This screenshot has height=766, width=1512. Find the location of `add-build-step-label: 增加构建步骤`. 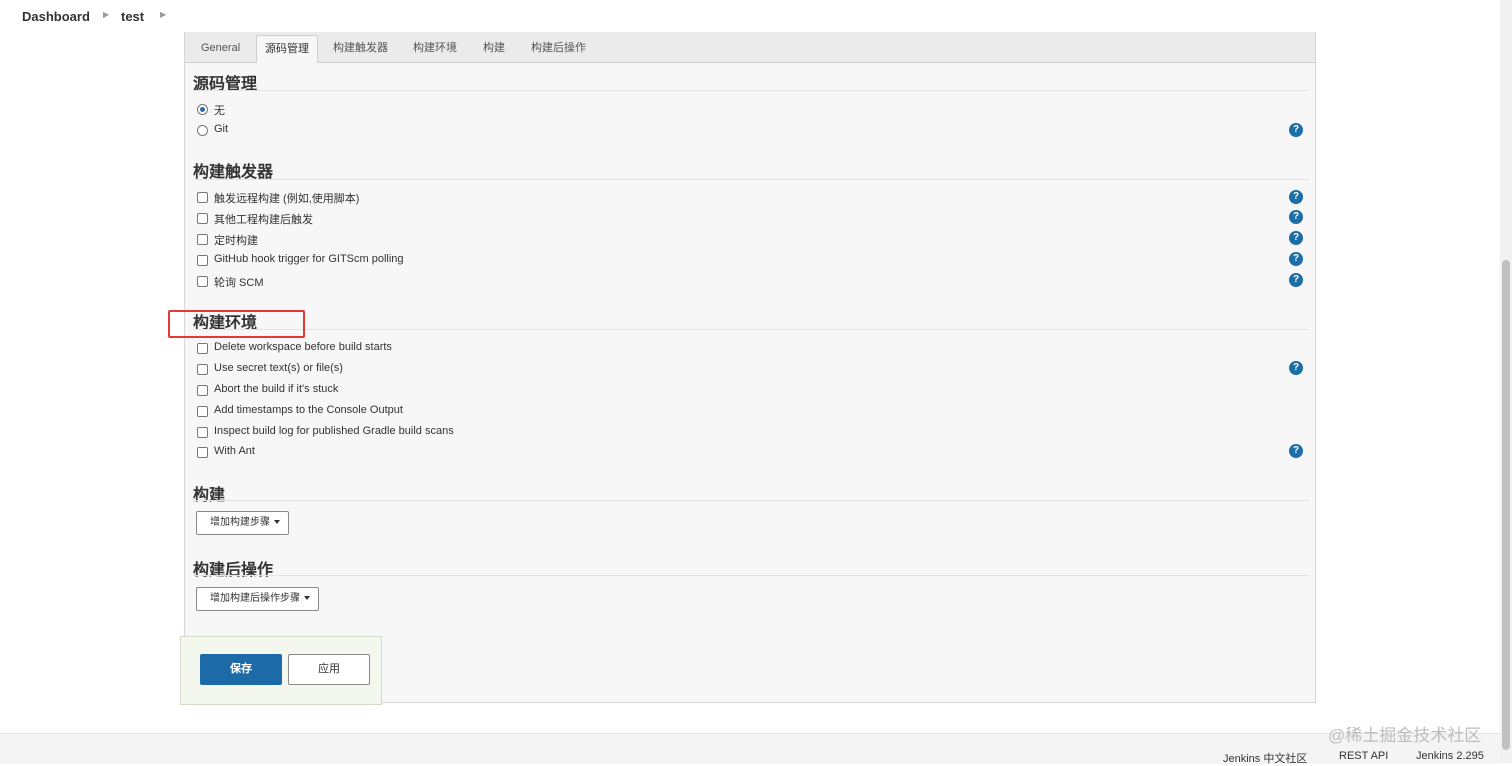

add-build-step-label: 增加构建步骤 is located at coordinates (240, 522).